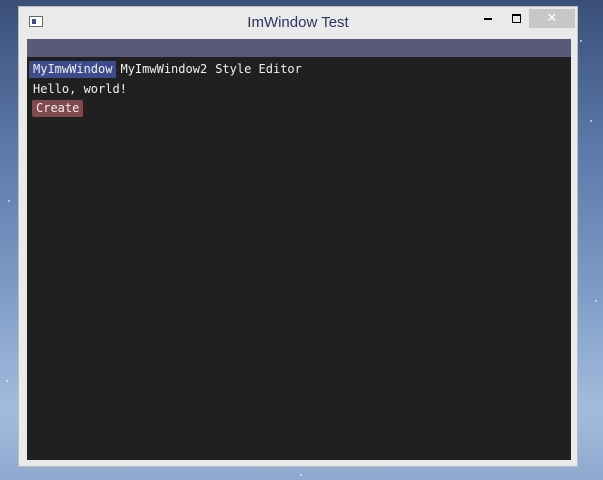 This screenshot has width=603, height=480. I want to click on maximize-button, so click(516, 18).